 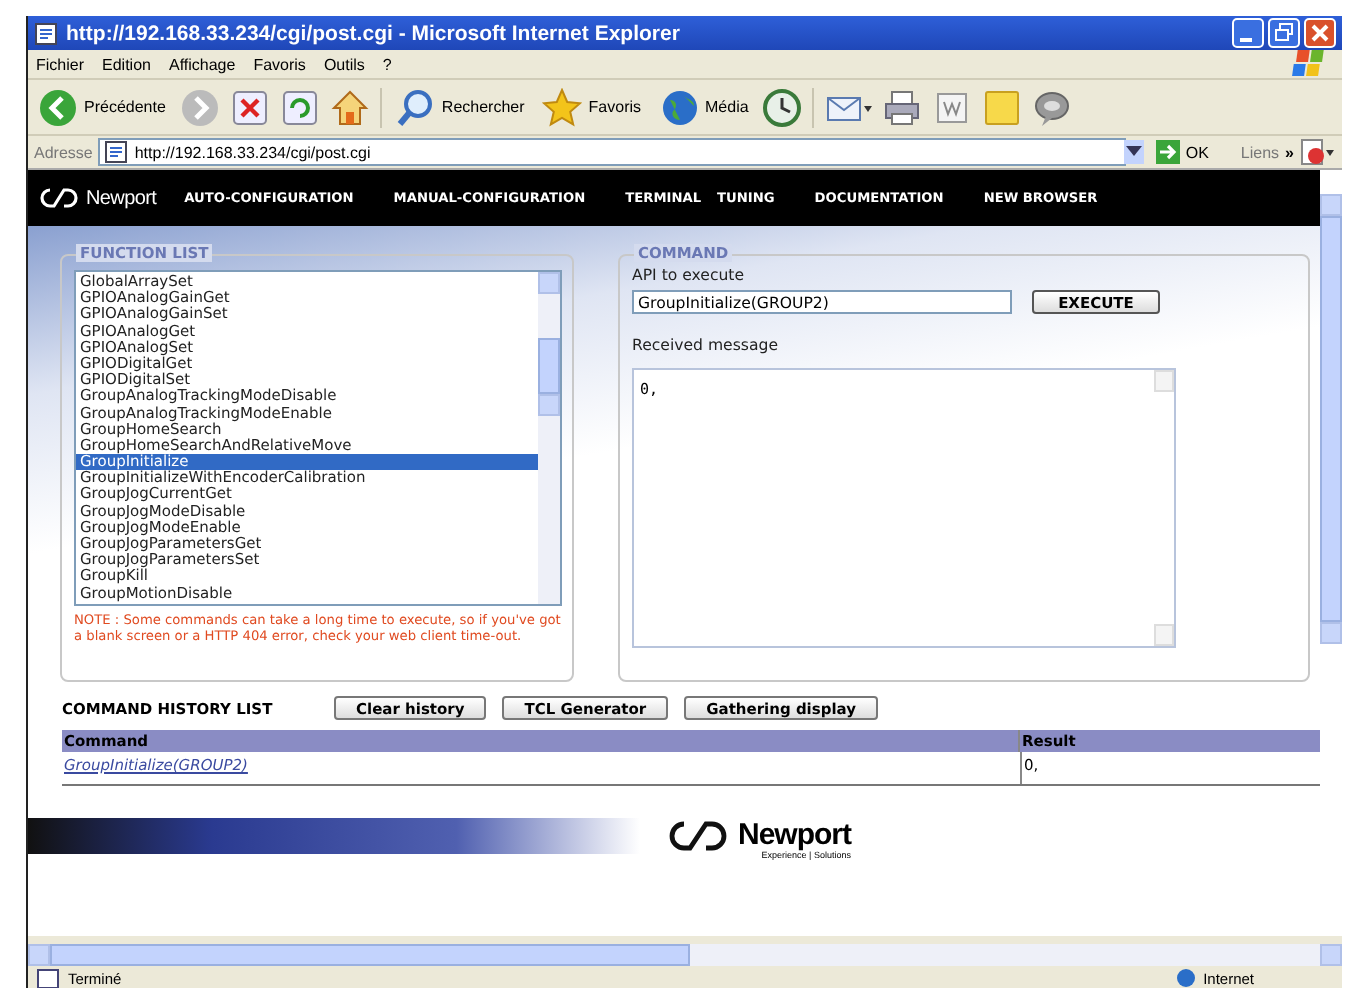 What do you see at coordinates (202, 64) in the screenshot?
I see `menu-item: Affichage` at bounding box center [202, 64].